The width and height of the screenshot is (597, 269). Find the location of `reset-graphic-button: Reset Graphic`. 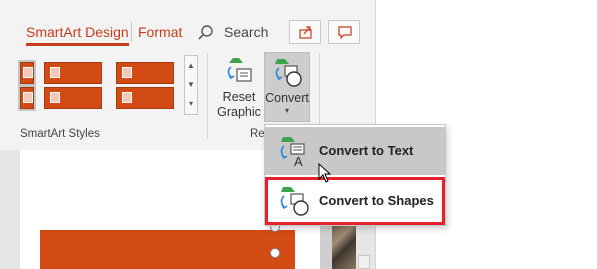

reset-graphic-button: Reset Graphic is located at coordinates (239, 88).